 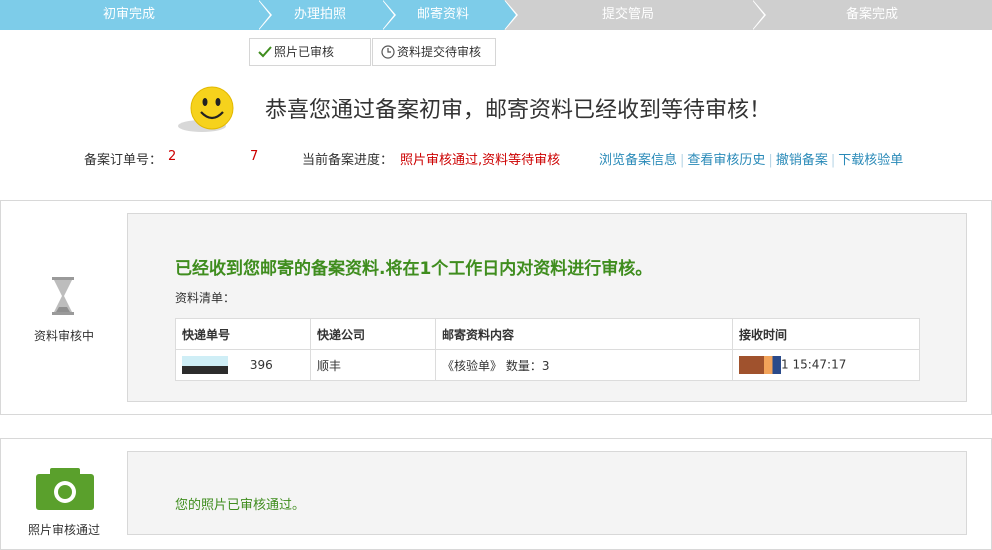 What do you see at coordinates (304, 52) in the screenshot?
I see `tab-label: 照片已审核` at bounding box center [304, 52].